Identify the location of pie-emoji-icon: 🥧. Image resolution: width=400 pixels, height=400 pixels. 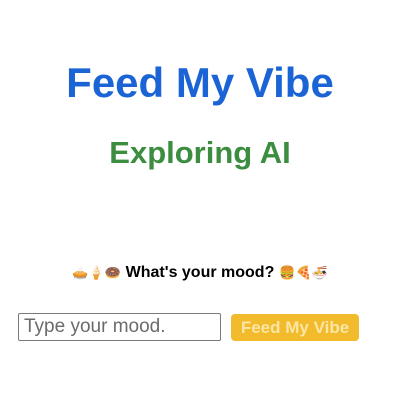
(80, 272).